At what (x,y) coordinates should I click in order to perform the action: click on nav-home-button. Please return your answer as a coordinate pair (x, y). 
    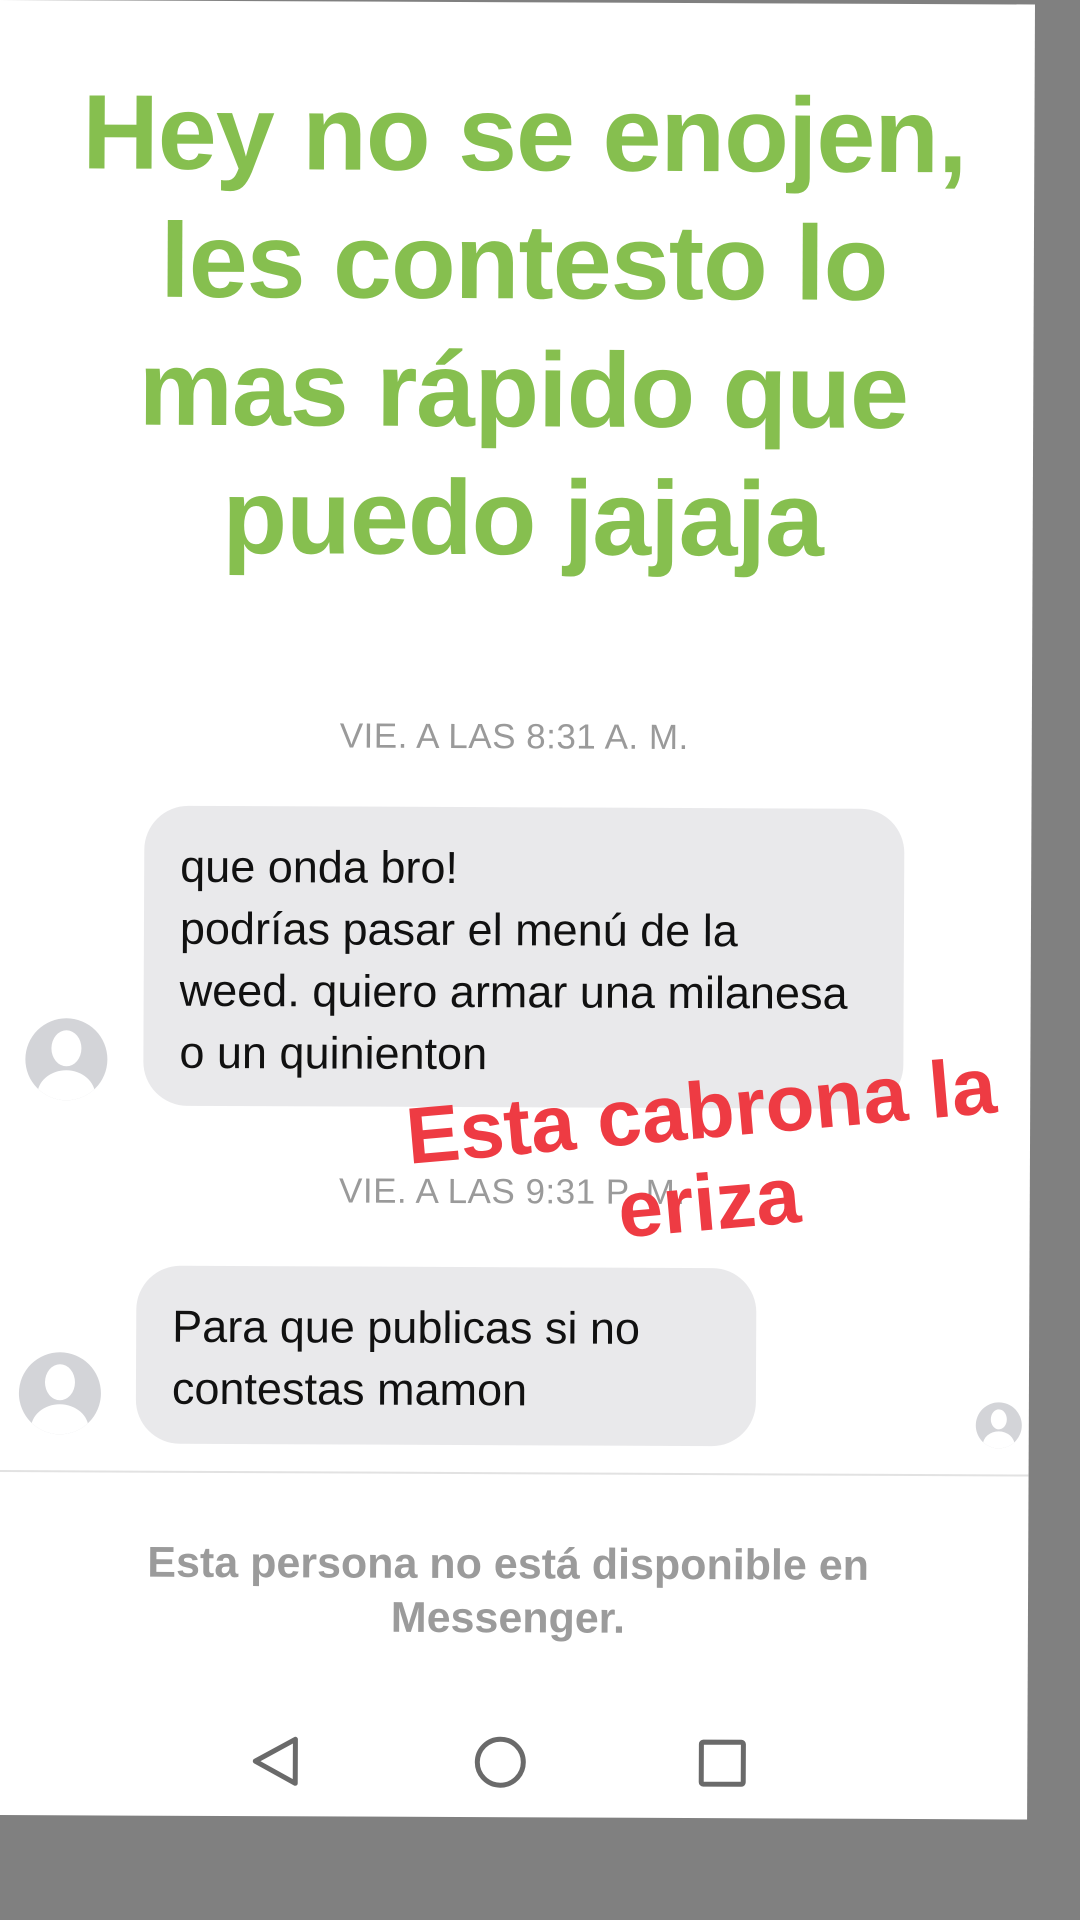
    Looking at the image, I should click on (500, 1762).